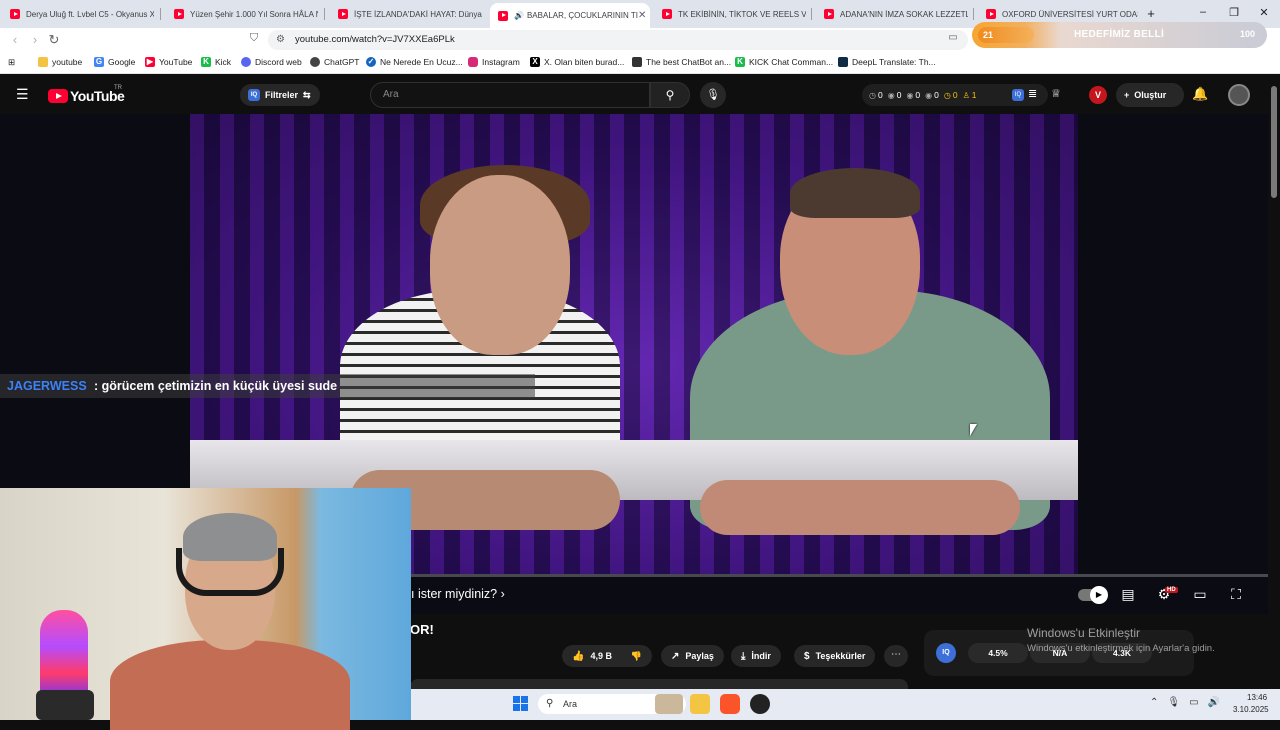 The image size is (1280, 730). Describe the element at coordinates (892, 14) in the screenshot. I see `browser-tab: ADANA'NIN İMZA SOKAK LEZZETLER` at that location.